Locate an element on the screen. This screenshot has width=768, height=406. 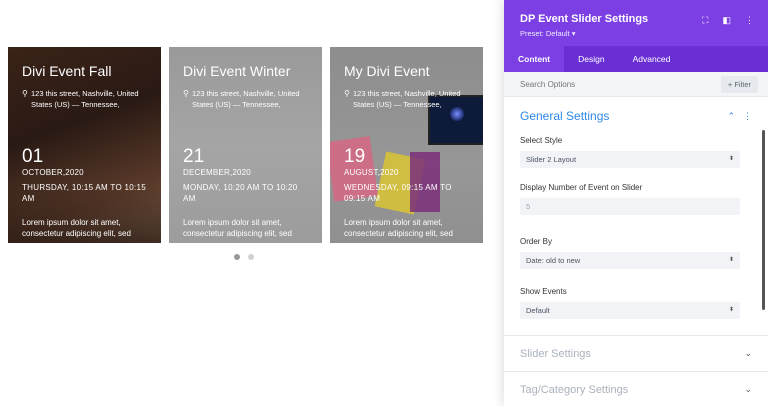
search-options-input is located at coordinates (604, 84).